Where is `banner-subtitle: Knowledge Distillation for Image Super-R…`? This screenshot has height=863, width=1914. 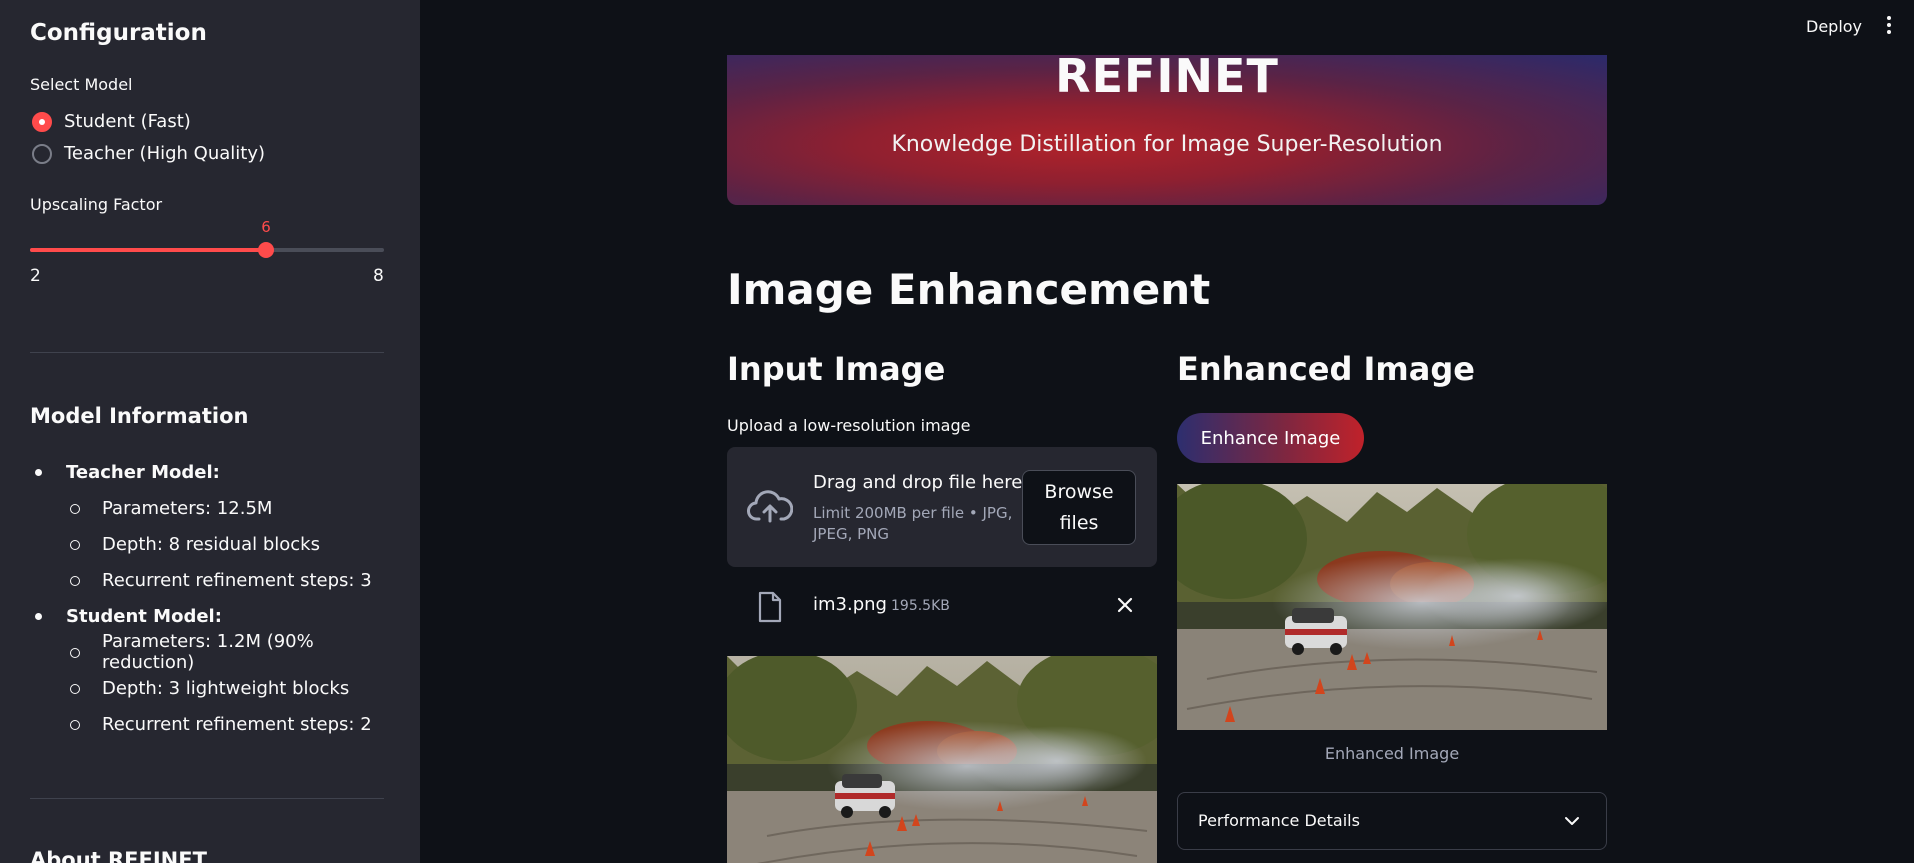
banner-subtitle: Knowledge Distillation for Image Super-R… is located at coordinates (1167, 144).